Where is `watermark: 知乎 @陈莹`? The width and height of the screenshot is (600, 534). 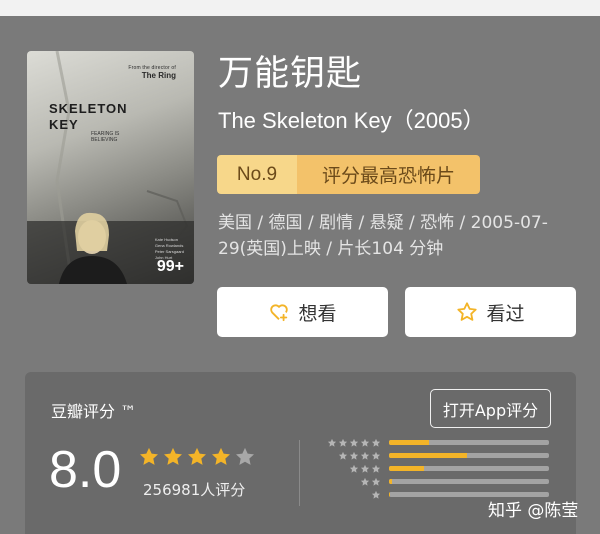
watermark: 知乎 @陈莹 is located at coordinates (533, 511).